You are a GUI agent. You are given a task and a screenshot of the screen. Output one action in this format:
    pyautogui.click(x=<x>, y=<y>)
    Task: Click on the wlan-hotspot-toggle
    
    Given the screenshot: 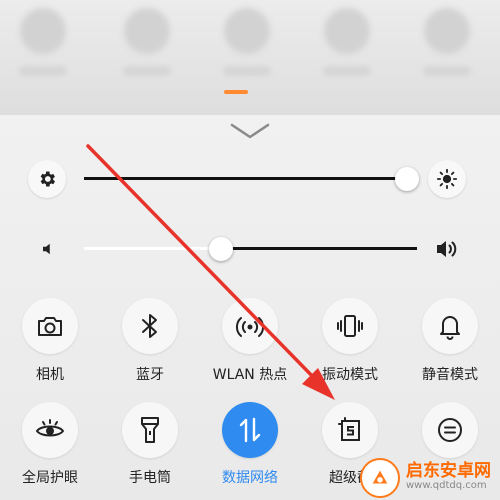 What is the action you would take?
    pyautogui.click(x=250, y=326)
    